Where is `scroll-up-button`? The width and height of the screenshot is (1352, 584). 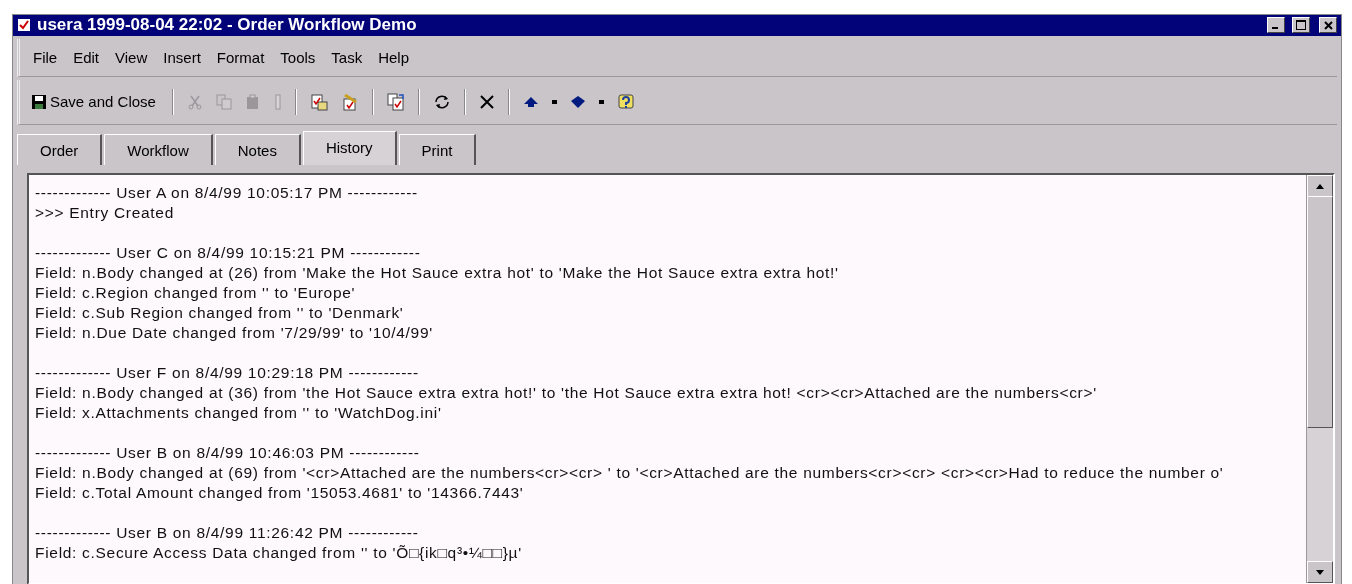
scroll-up-button is located at coordinates (1320, 186).